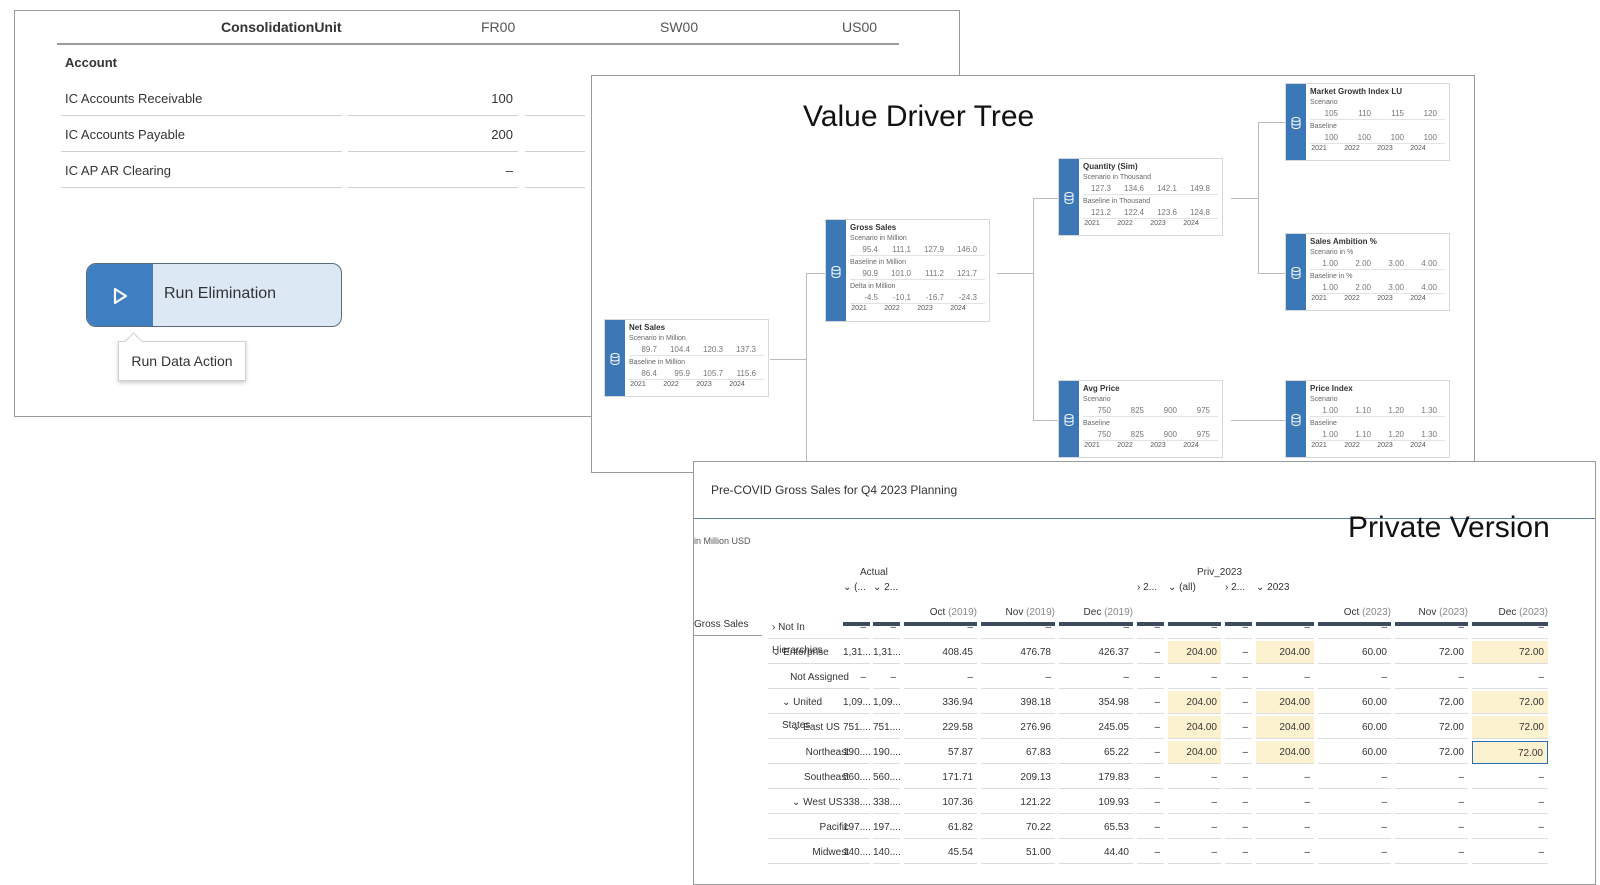  Describe the element at coordinates (810, 677) in the screenshot. I see `row-header: Not Assigned` at that location.